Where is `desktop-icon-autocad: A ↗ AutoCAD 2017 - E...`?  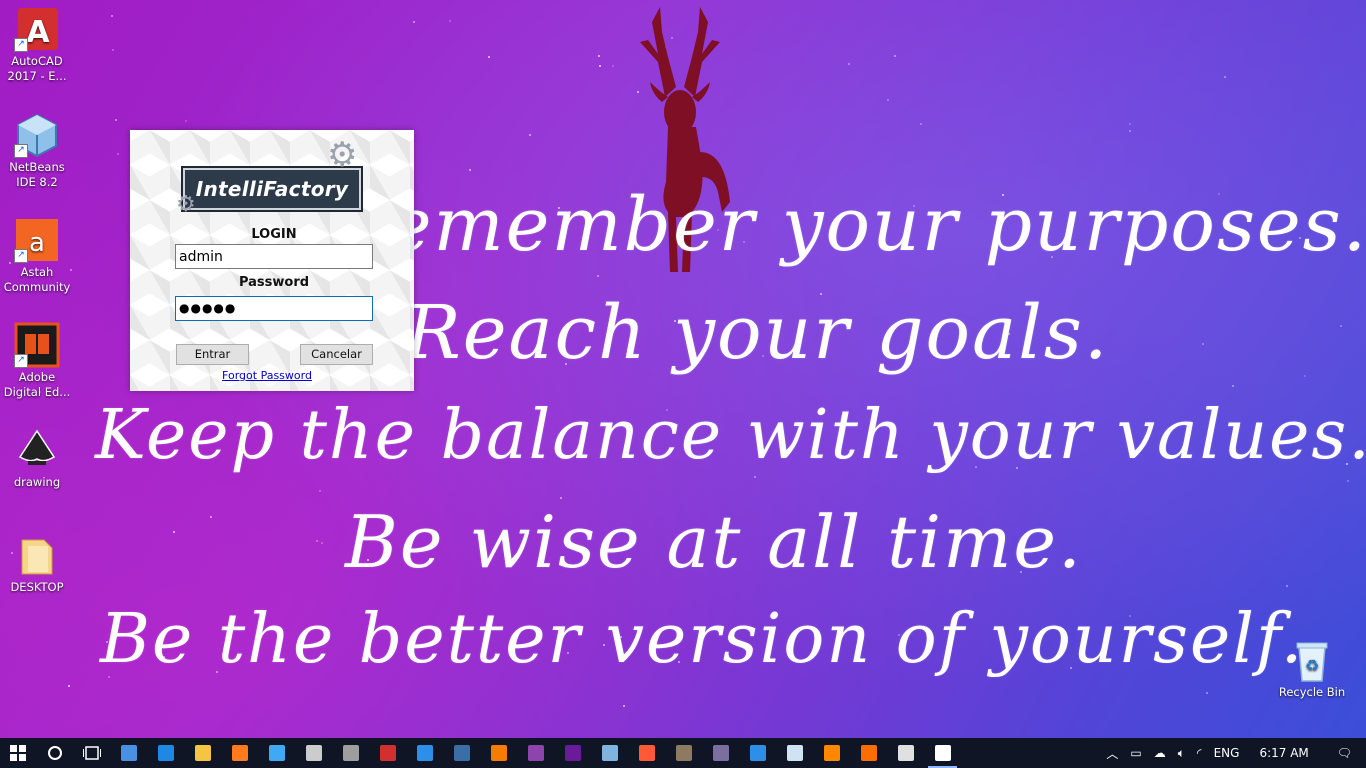
desktop-icon-autocad: A ↗ AutoCAD 2017 - E... is located at coordinates (37, 45).